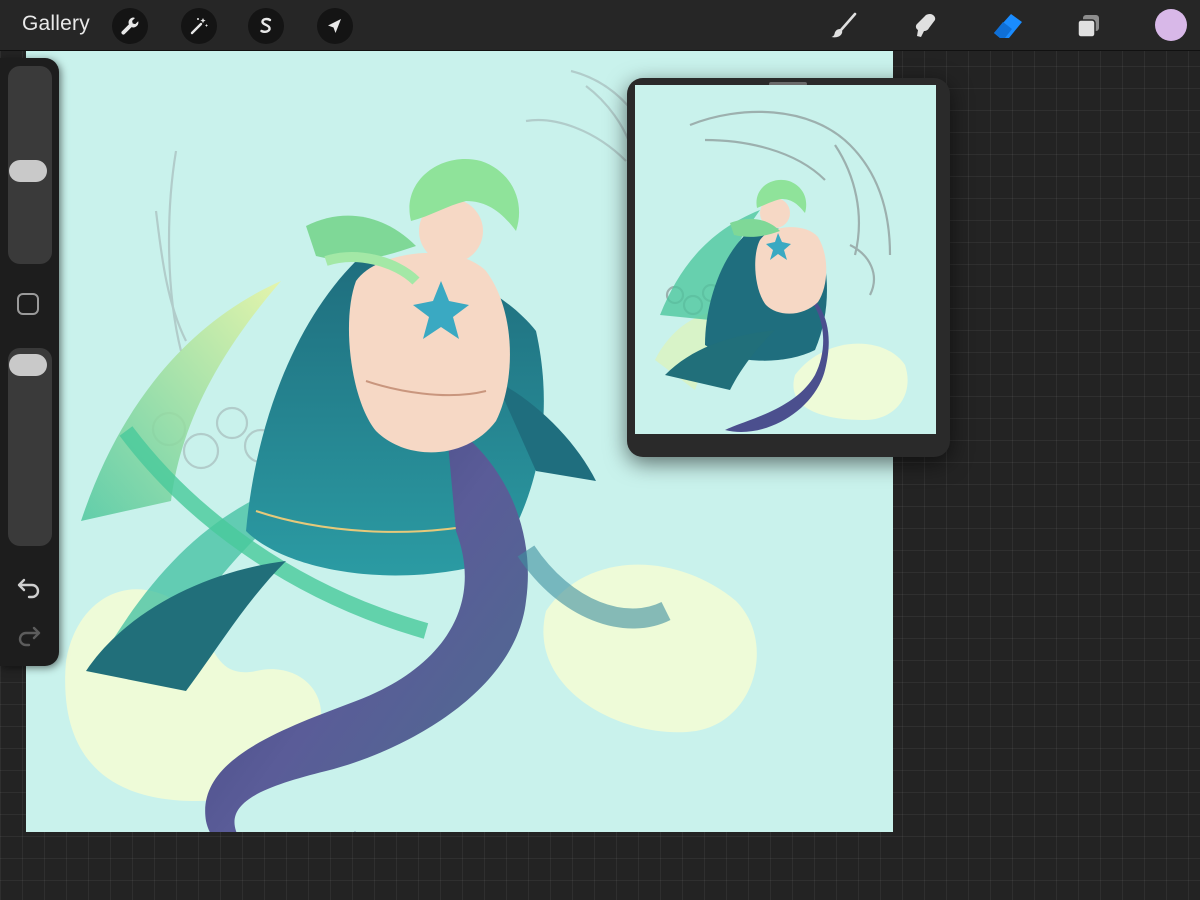 This screenshot has height=900, width=1200. Describe the element at coordinates (28, 171) in the screenshot. I see `brush-size-handle` at that location.